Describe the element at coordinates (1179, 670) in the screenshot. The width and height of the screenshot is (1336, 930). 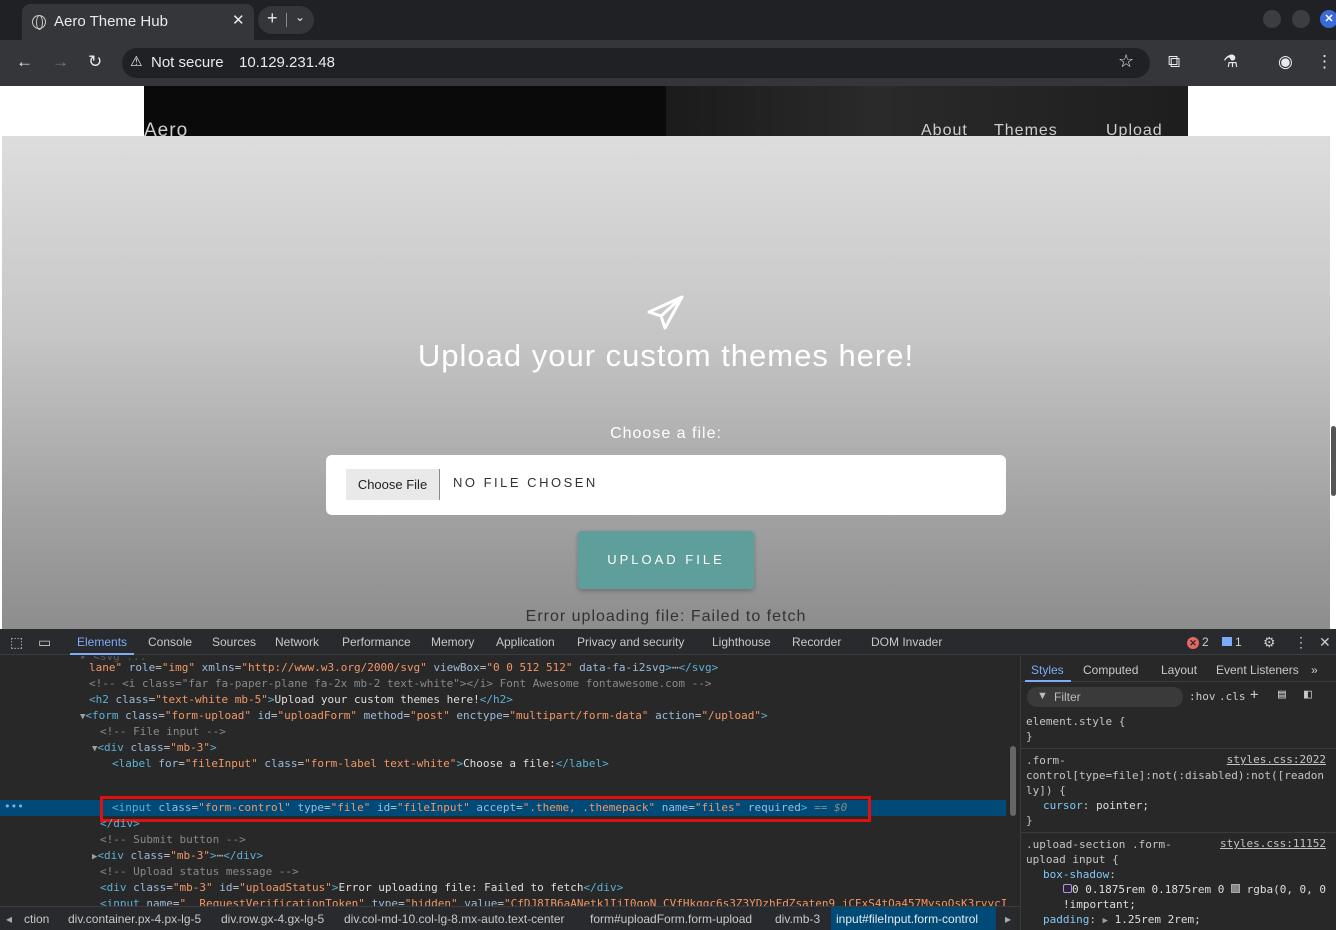
I see `styles-tab-layout: Layout` at that location.